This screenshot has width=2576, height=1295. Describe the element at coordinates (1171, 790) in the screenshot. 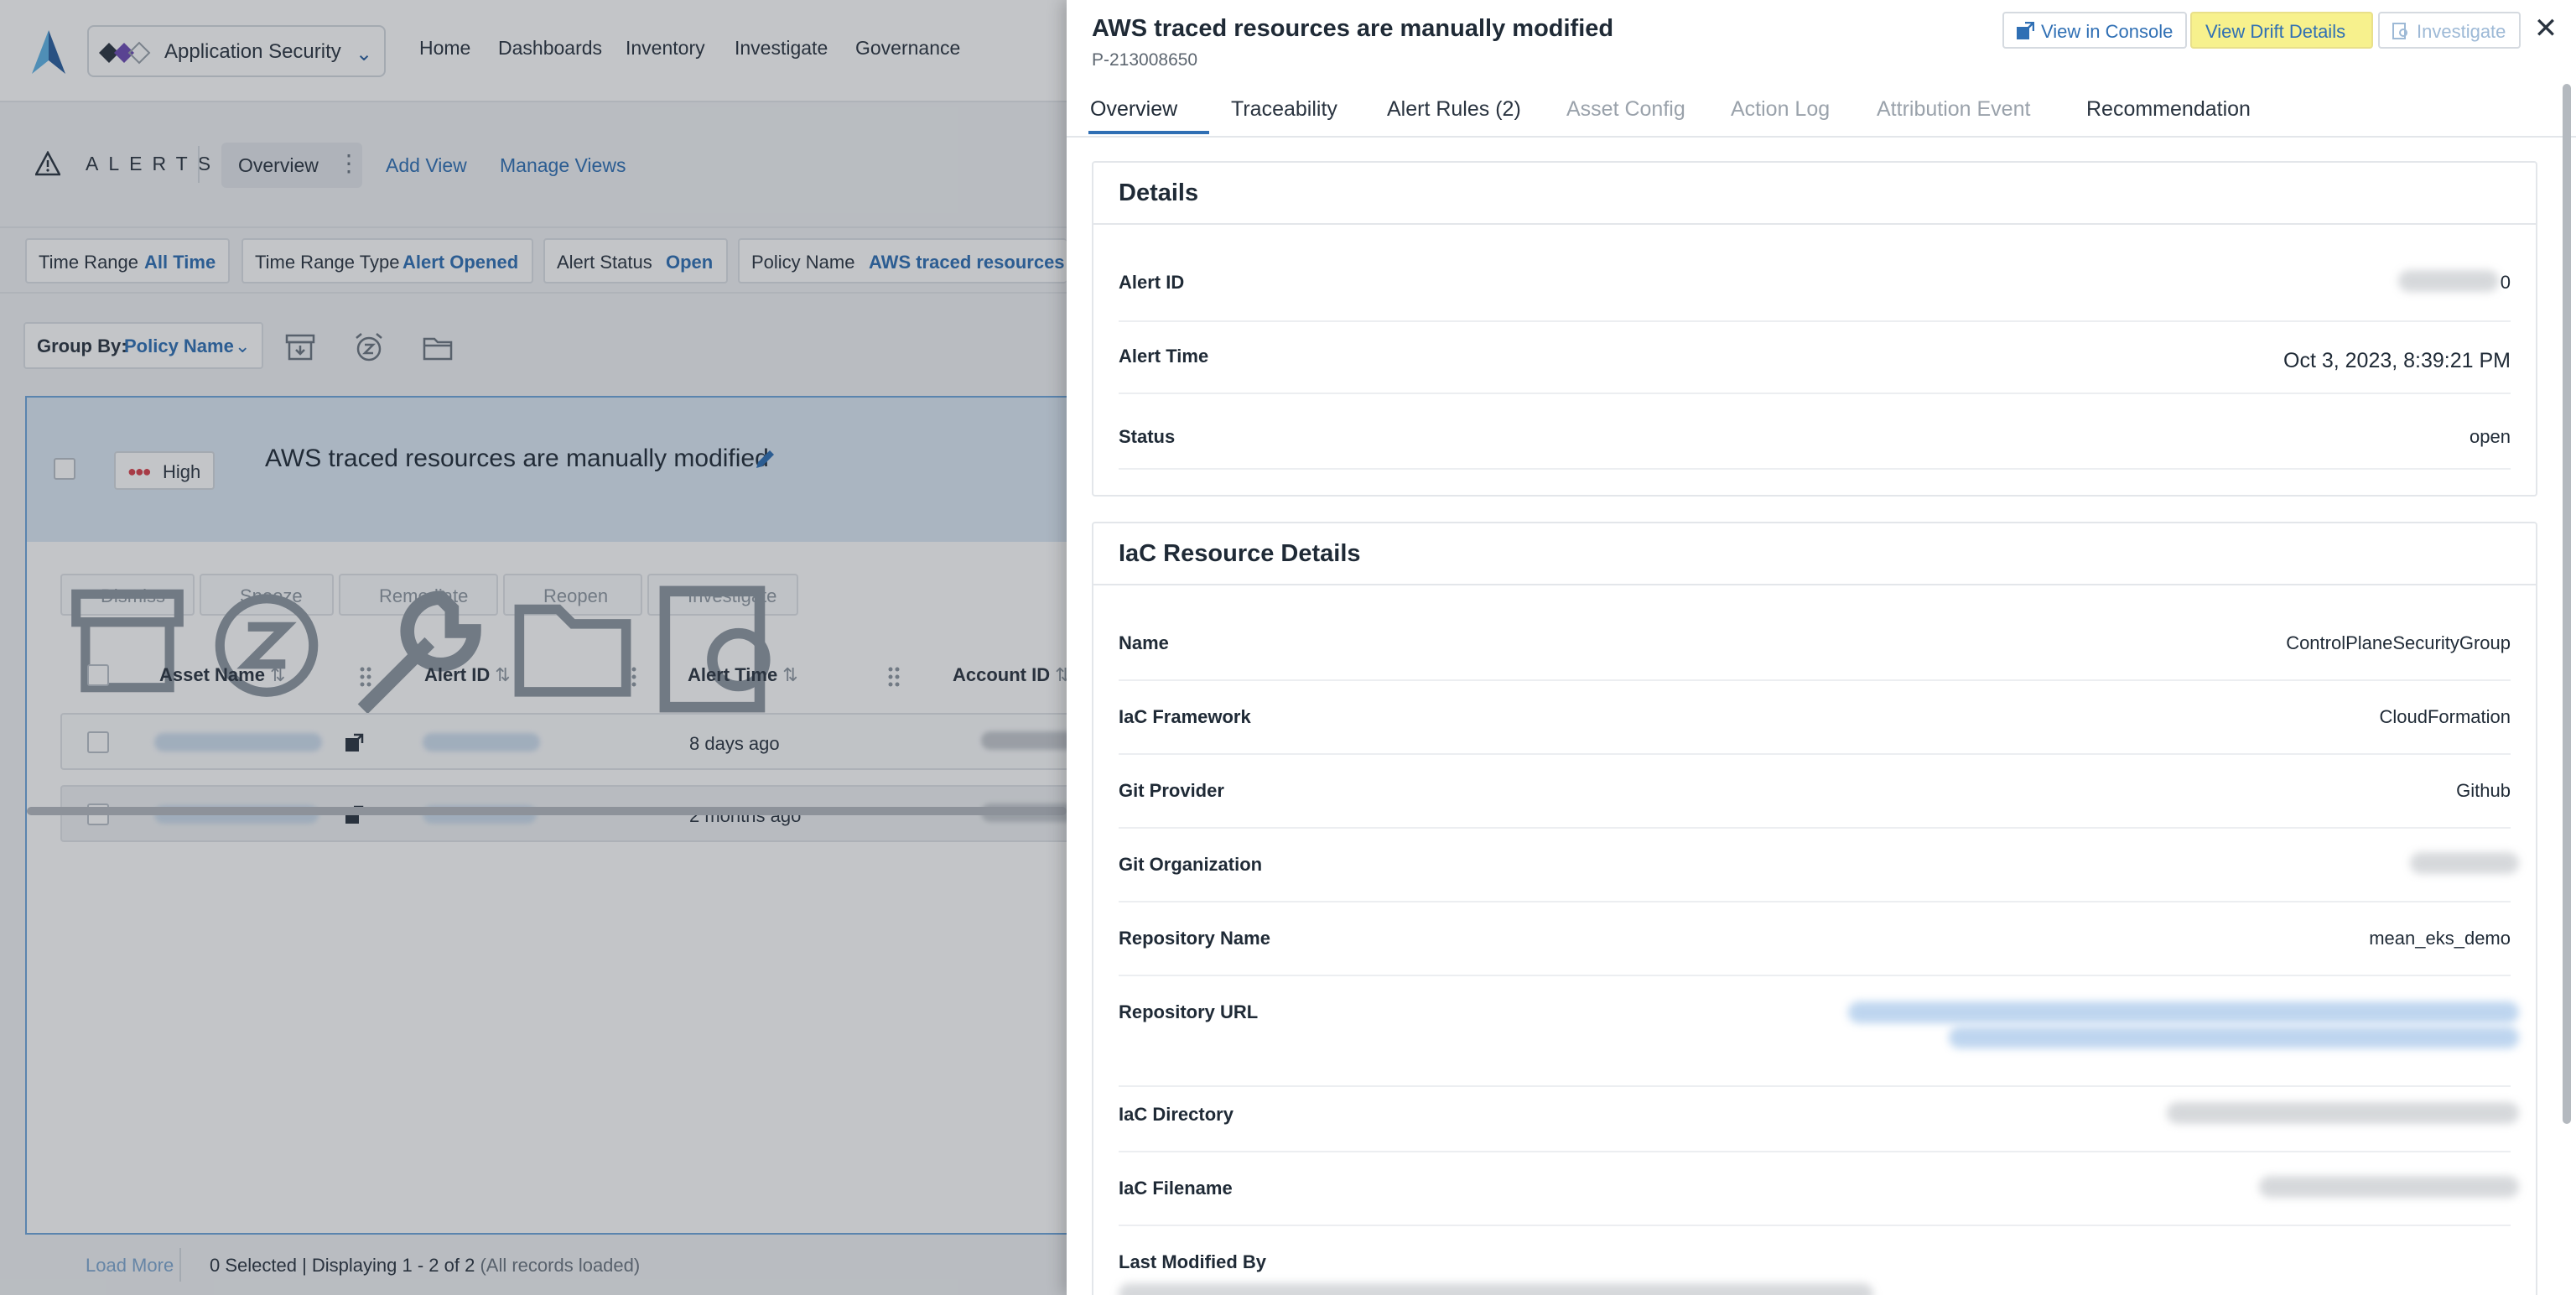

I see `field-label: Git Provider` at that location.